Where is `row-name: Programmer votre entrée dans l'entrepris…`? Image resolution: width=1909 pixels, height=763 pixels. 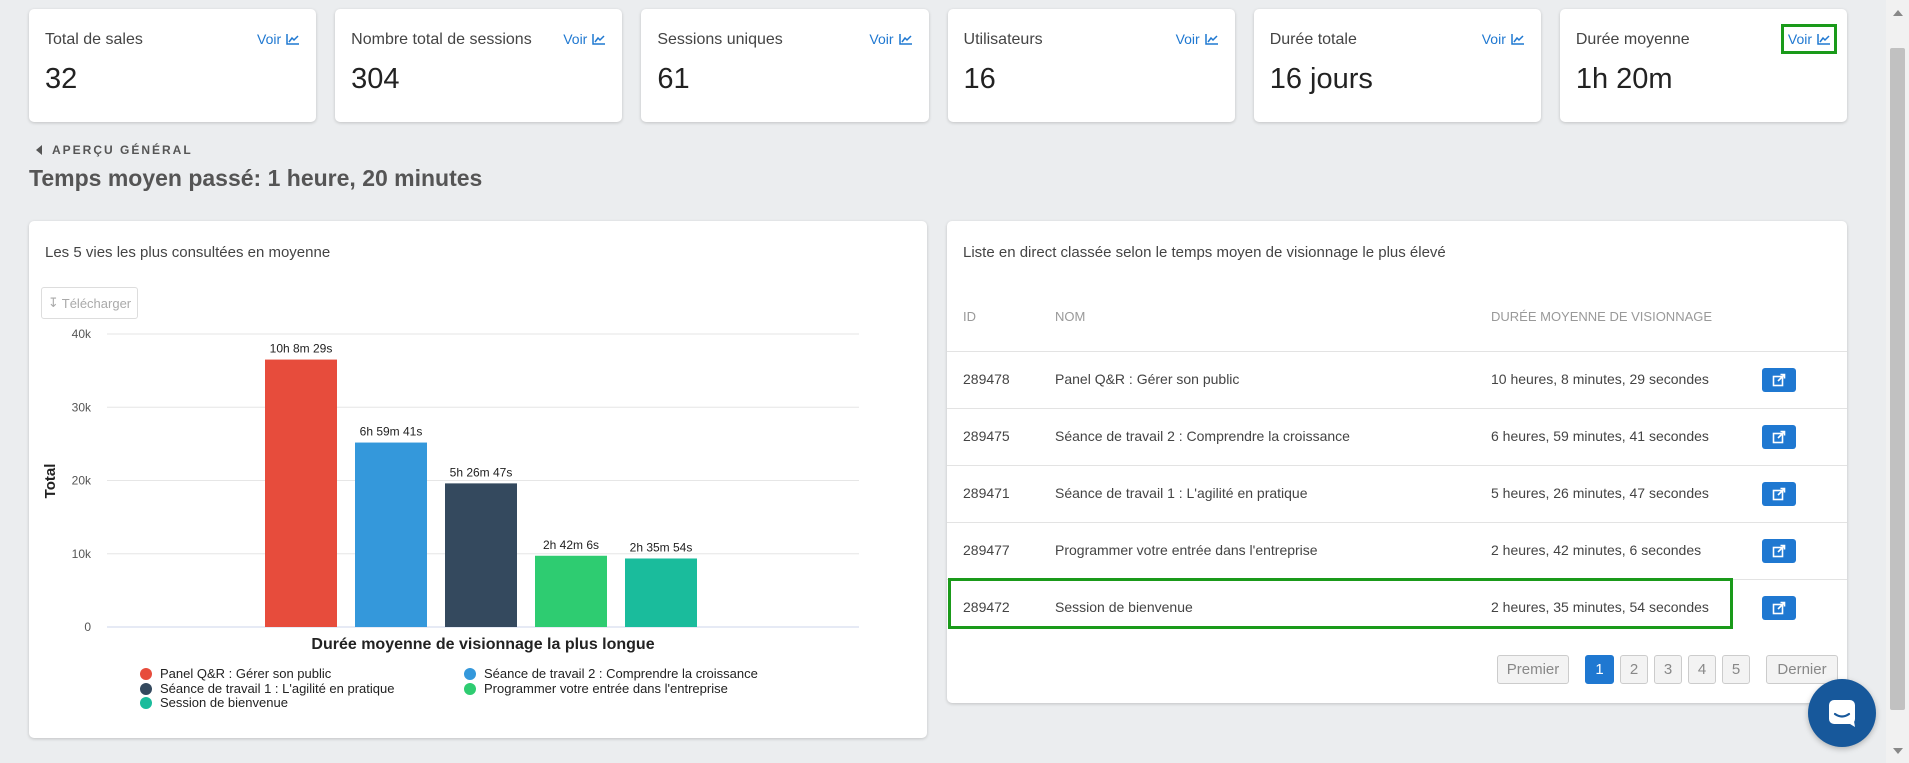 row-name: Programmer votre entrée dans l'entrepris… is located at coordinates (1186, 550).